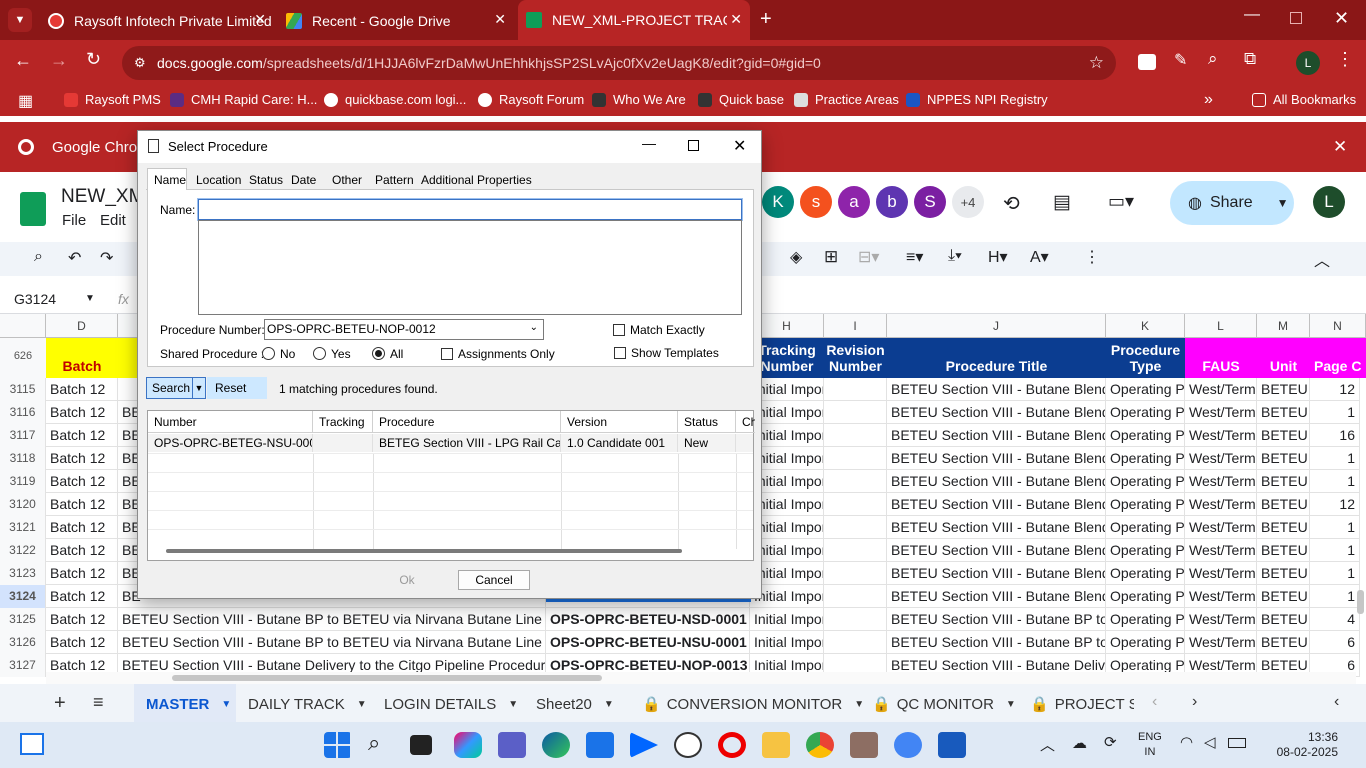 The height and width of the screenshot is (768, 1366). What do you see at coordinates (707, 422) in the screenshot?
I see `results-col-status: Status` at bounding box center [707, 422].